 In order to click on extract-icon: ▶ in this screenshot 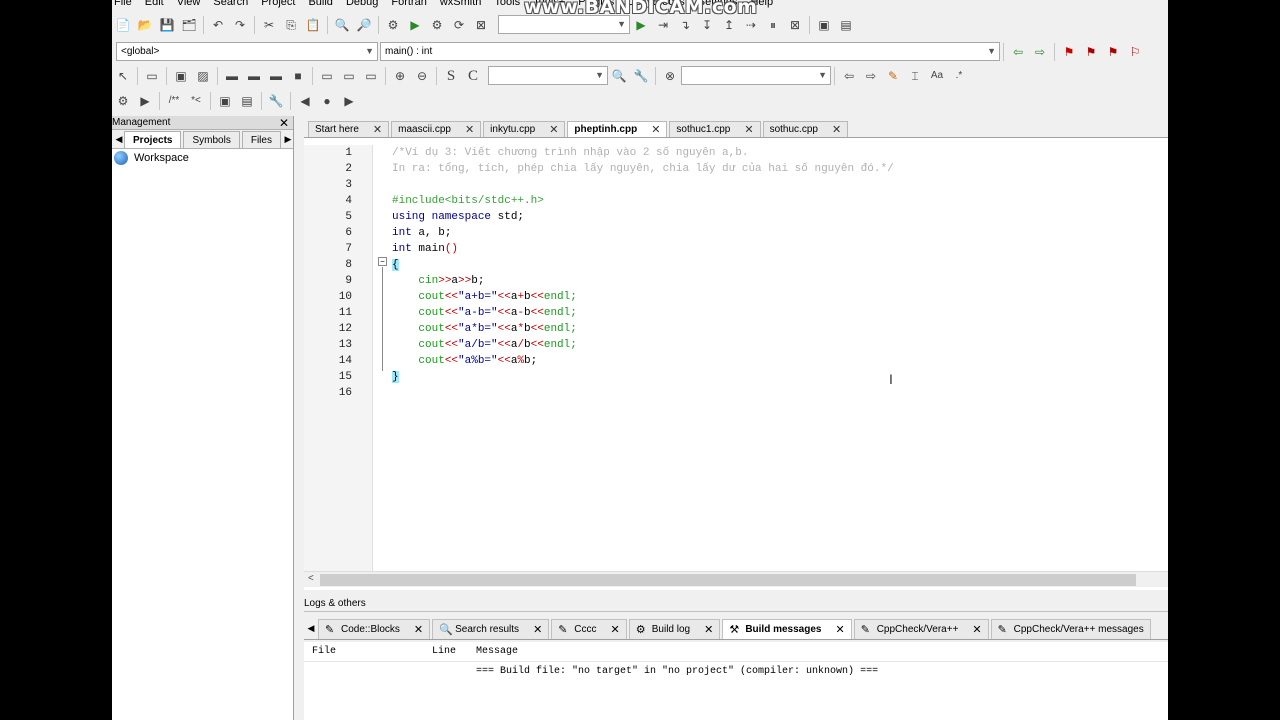, I will do `click(145, 101)`.